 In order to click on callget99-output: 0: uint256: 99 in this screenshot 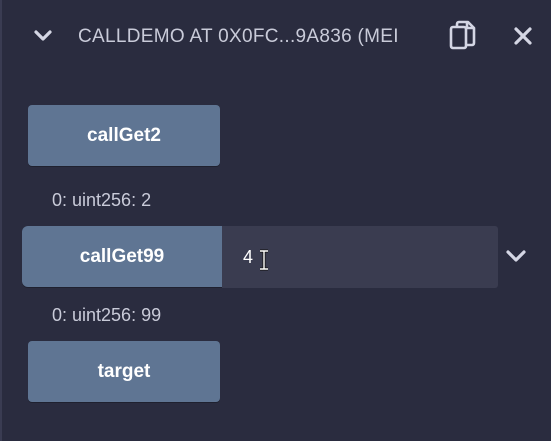, I will do `click(107, 315)`.